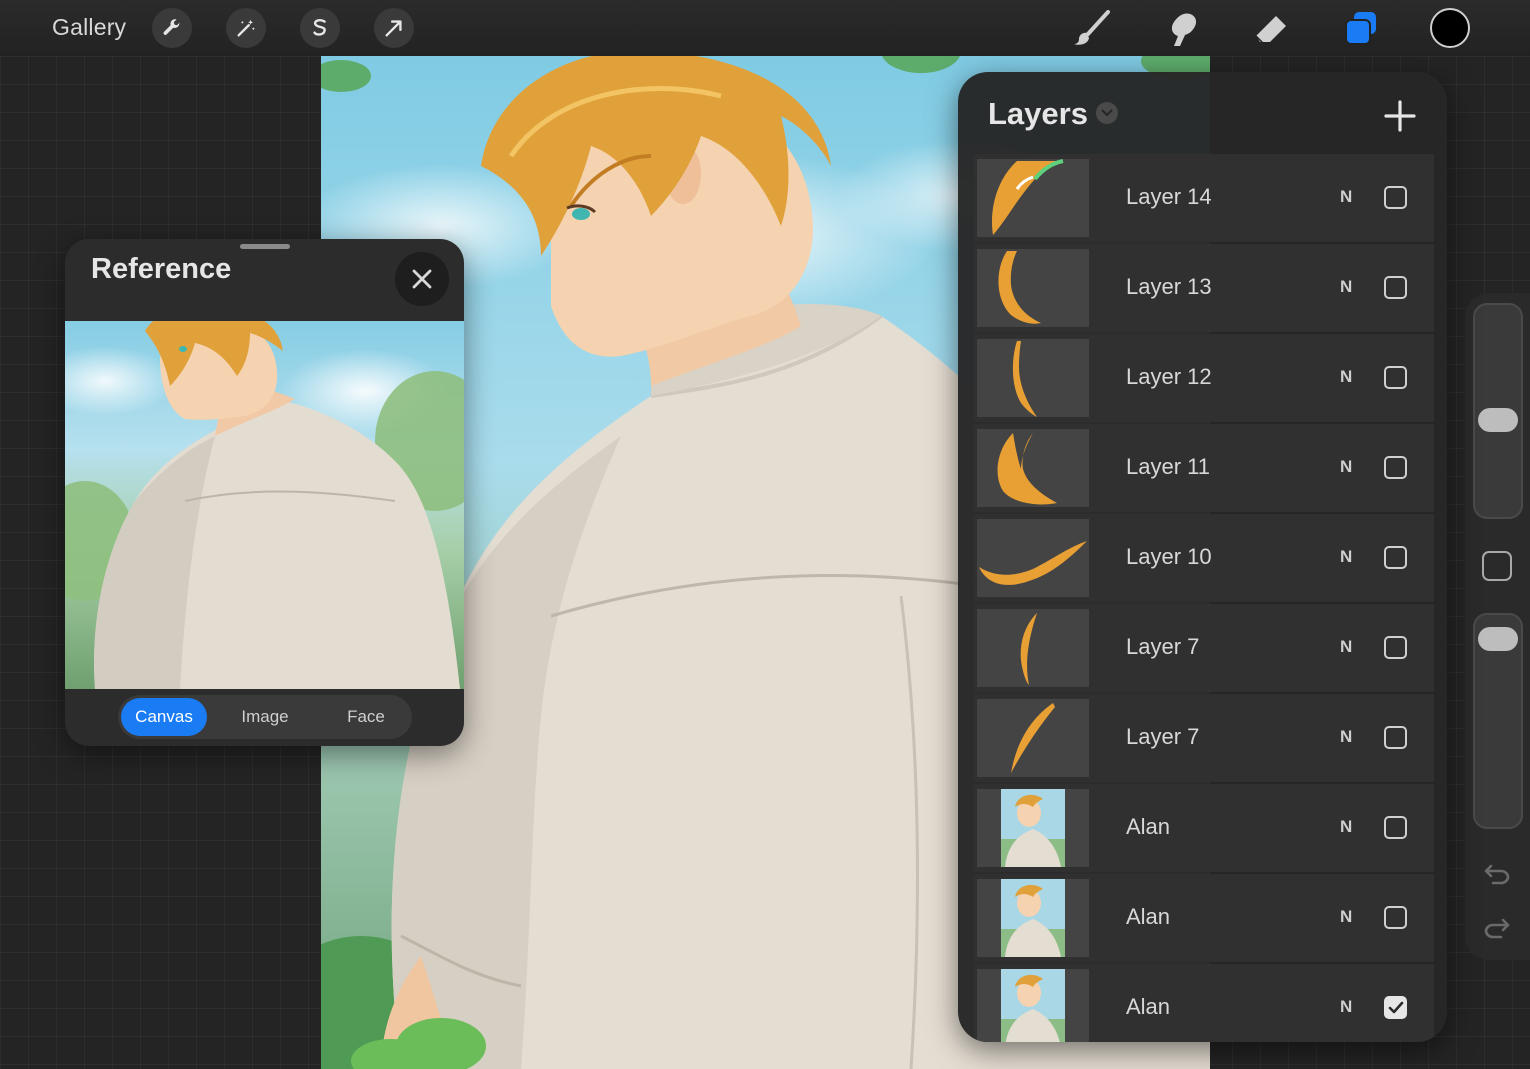  I want to click on tab-image: Image, so click(265, 717).